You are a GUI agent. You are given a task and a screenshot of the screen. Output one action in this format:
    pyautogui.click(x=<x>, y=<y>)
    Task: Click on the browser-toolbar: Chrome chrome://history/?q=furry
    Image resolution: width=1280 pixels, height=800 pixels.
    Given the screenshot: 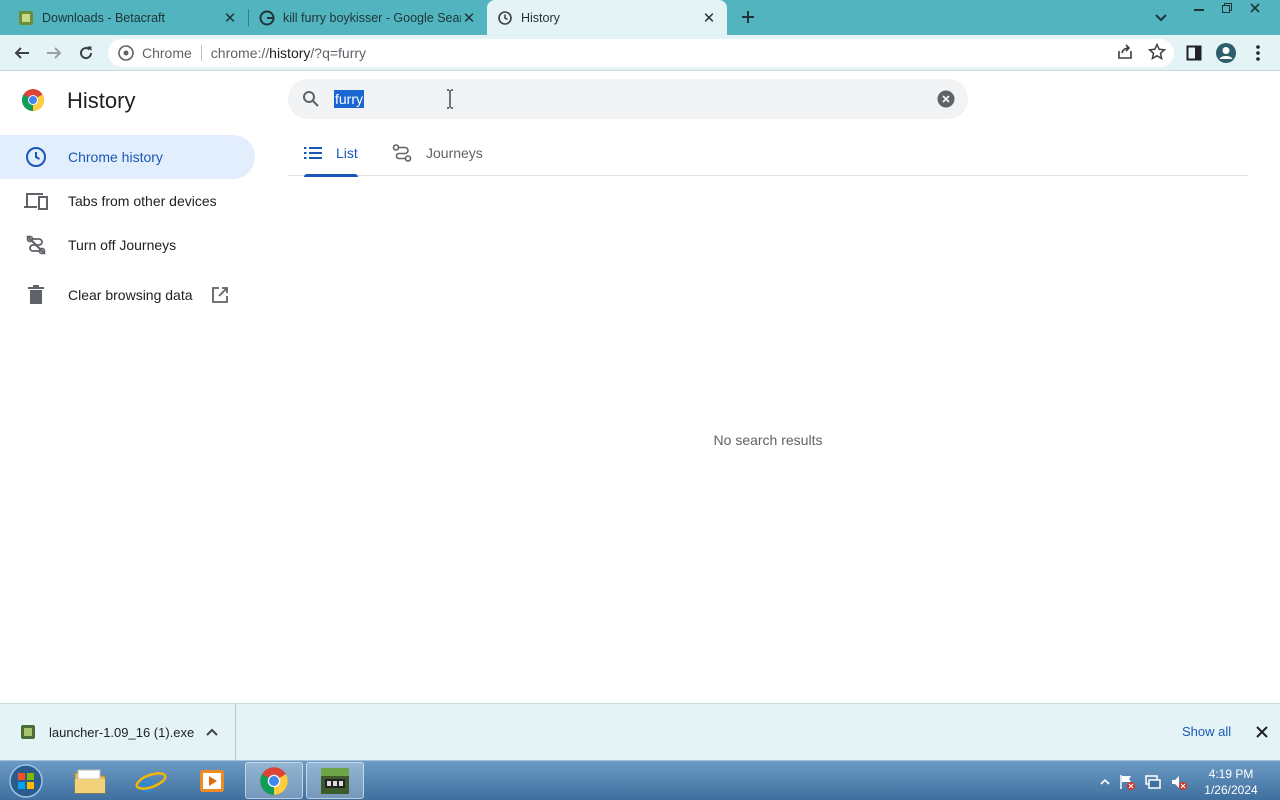 What is the action you would take?
    pyautogui.click(x=640, y=53)
    